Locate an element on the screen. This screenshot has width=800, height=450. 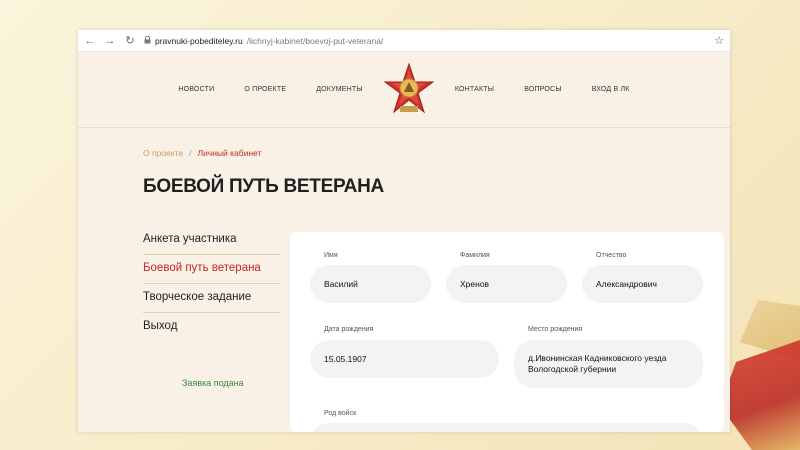
menu-item-news: НОВОСТИ is located at coordinates (196, 89).